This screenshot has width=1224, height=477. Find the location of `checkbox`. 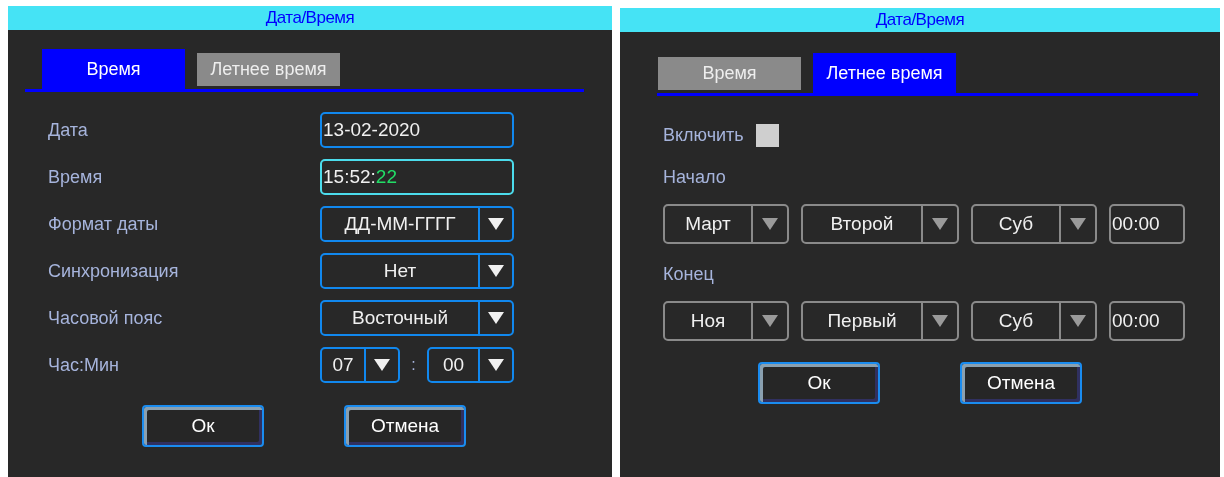

checkbox is located at coordinates (767, 135).